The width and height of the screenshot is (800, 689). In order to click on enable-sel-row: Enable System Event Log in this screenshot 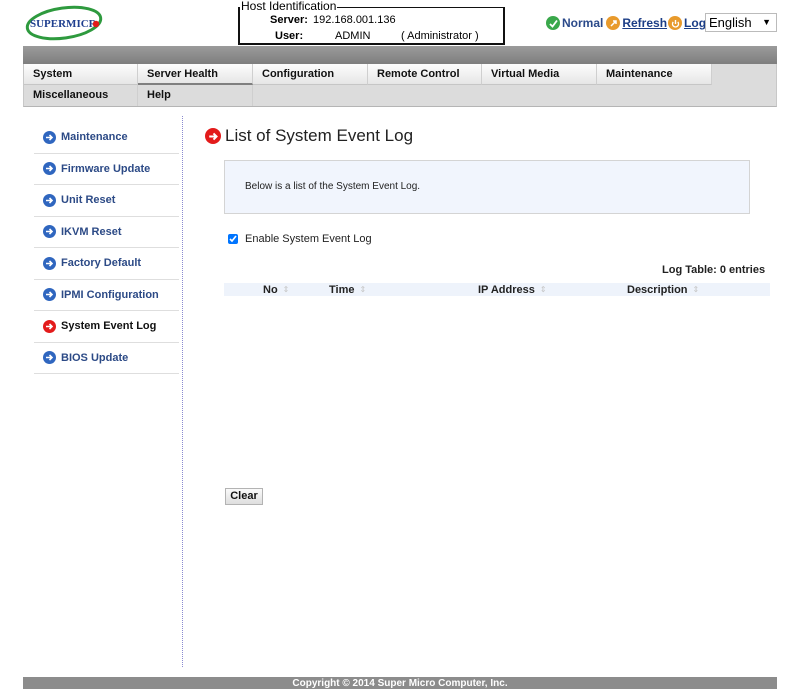, I will do `click(300, 239)`.